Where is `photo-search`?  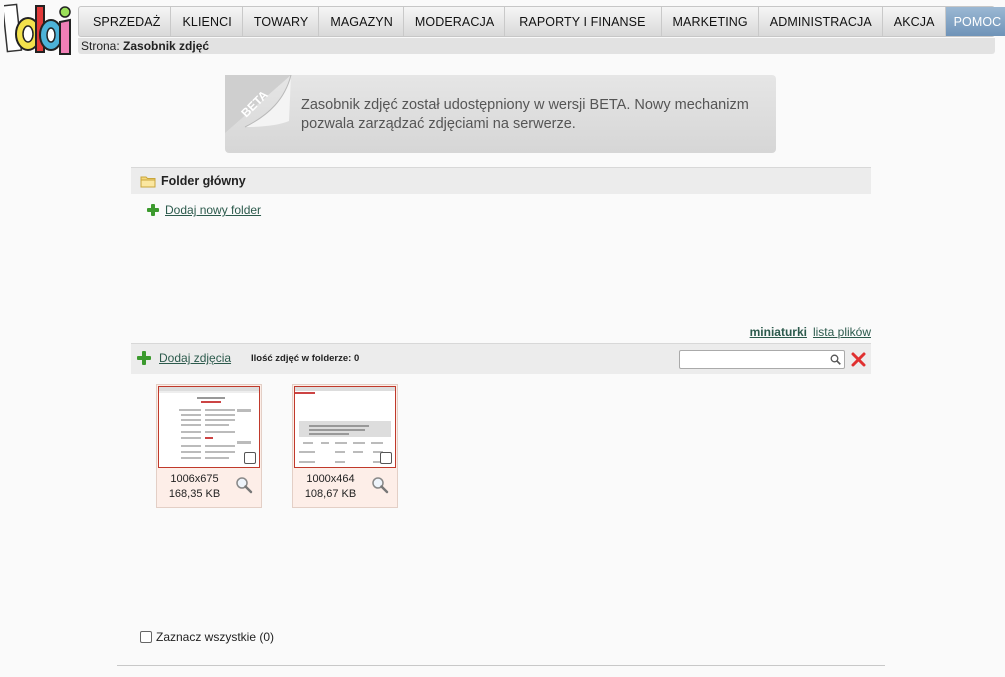
photo-search is located at coordinates (762, 359).